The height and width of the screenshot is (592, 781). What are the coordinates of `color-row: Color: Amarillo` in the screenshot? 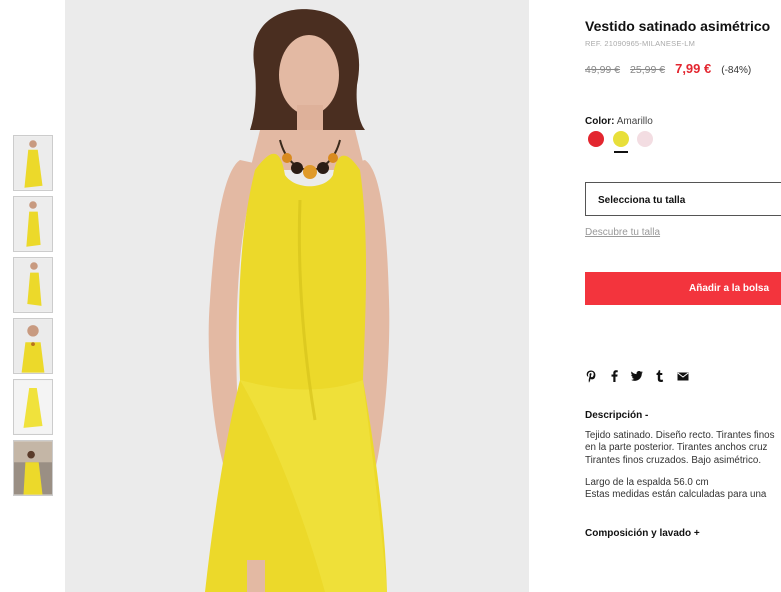 It's located at (619, 121).